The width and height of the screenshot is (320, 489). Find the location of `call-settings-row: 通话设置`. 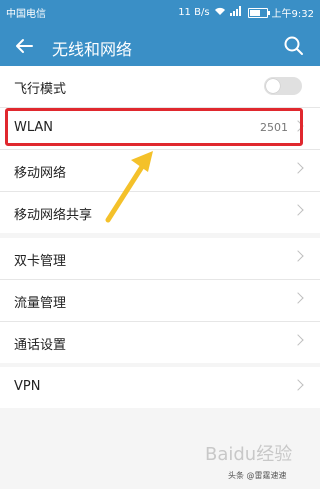

call-settings-row: 通话设置 is located at coordinates (160, 342).